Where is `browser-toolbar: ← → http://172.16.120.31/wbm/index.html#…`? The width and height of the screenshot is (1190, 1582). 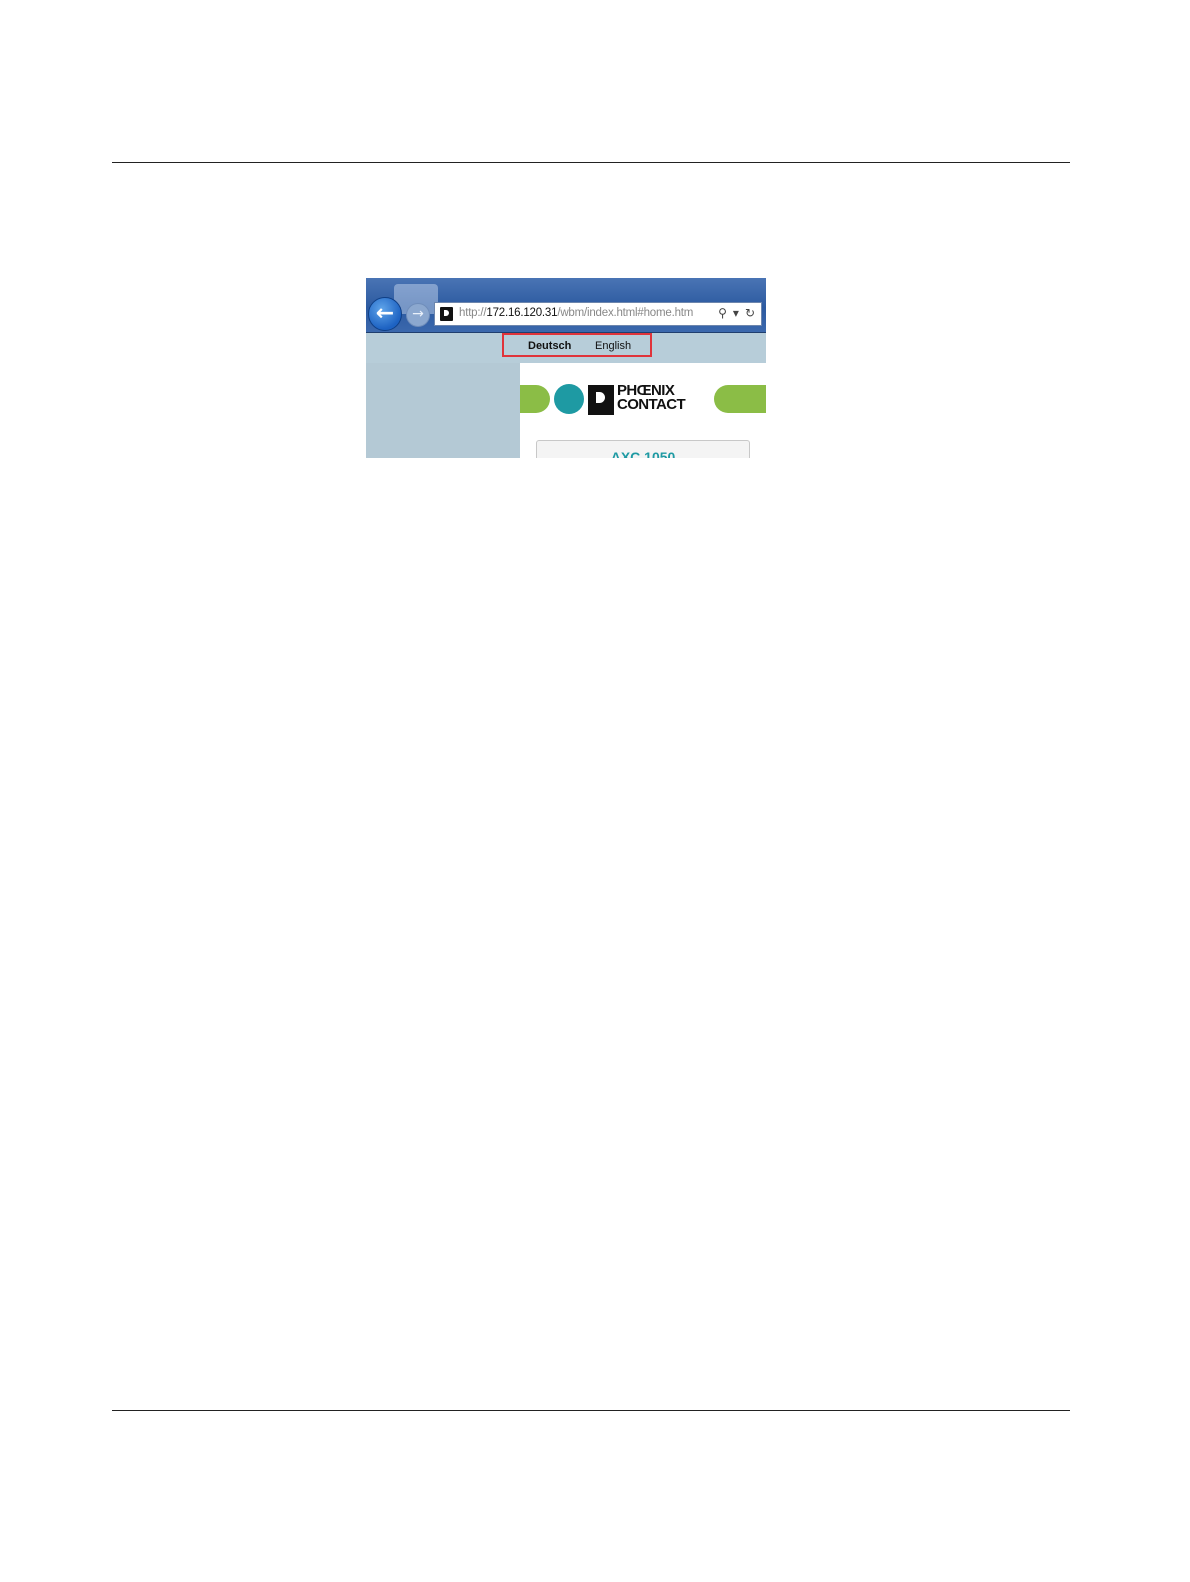
browser-toolbar: ← → http://172.16.120.31/wbm/index.html#… is located at coordinates (566, 305).